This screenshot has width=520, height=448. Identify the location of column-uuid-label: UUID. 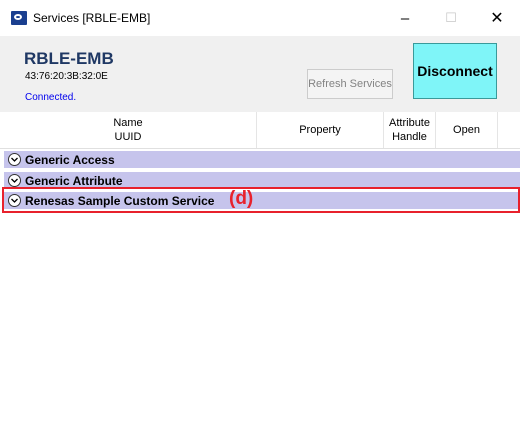
(128, 137).